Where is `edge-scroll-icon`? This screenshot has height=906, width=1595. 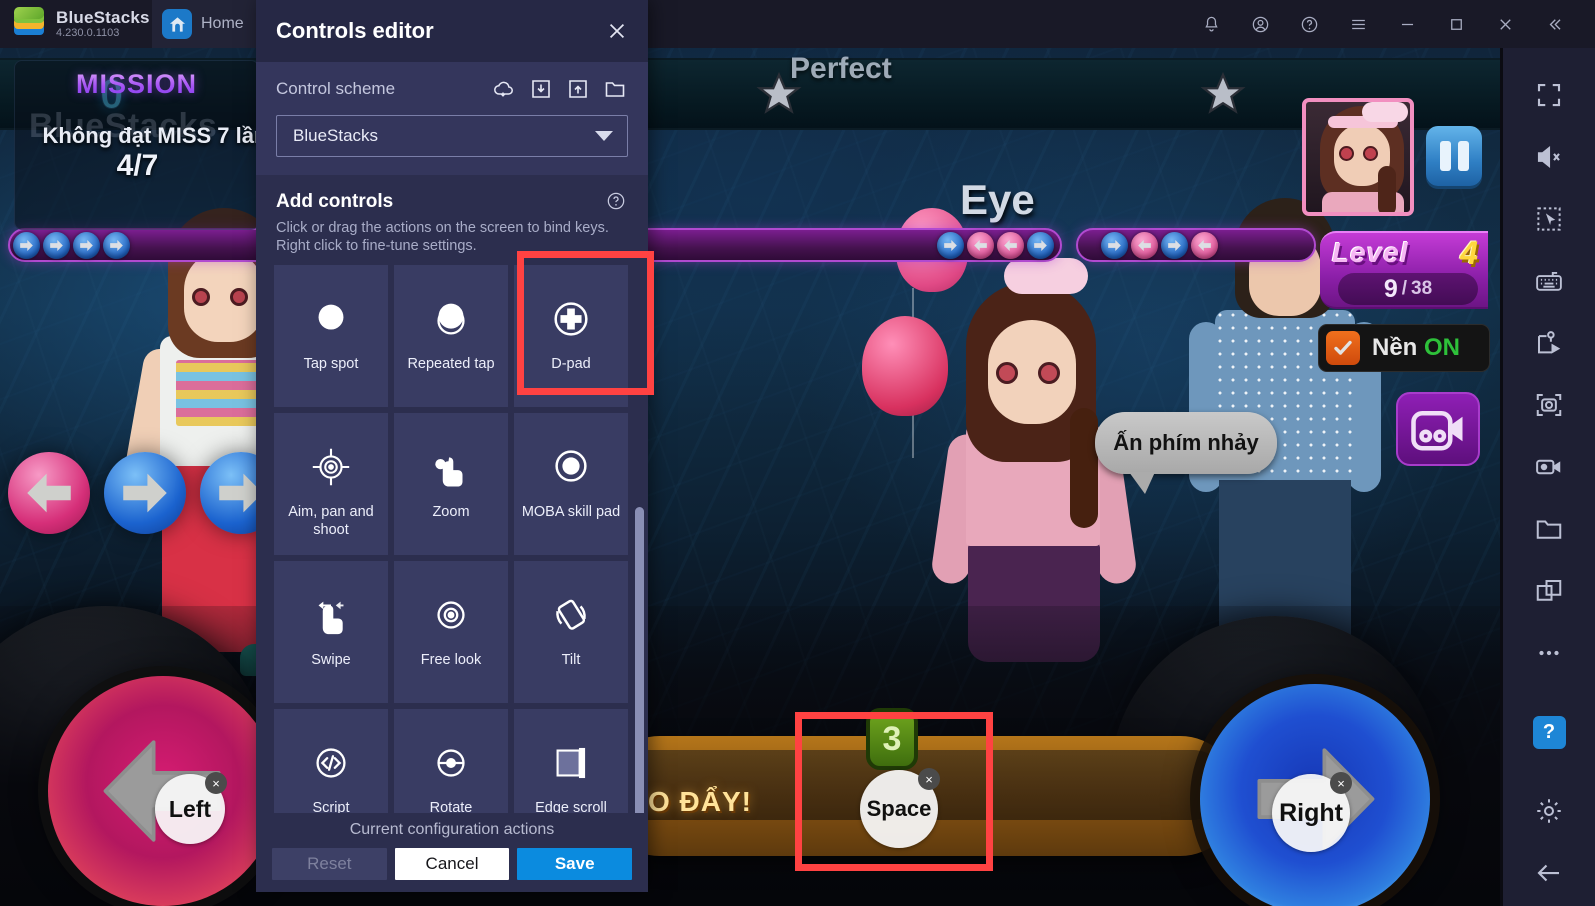
edge-scroll-icon is located at coordinates (571, 763).